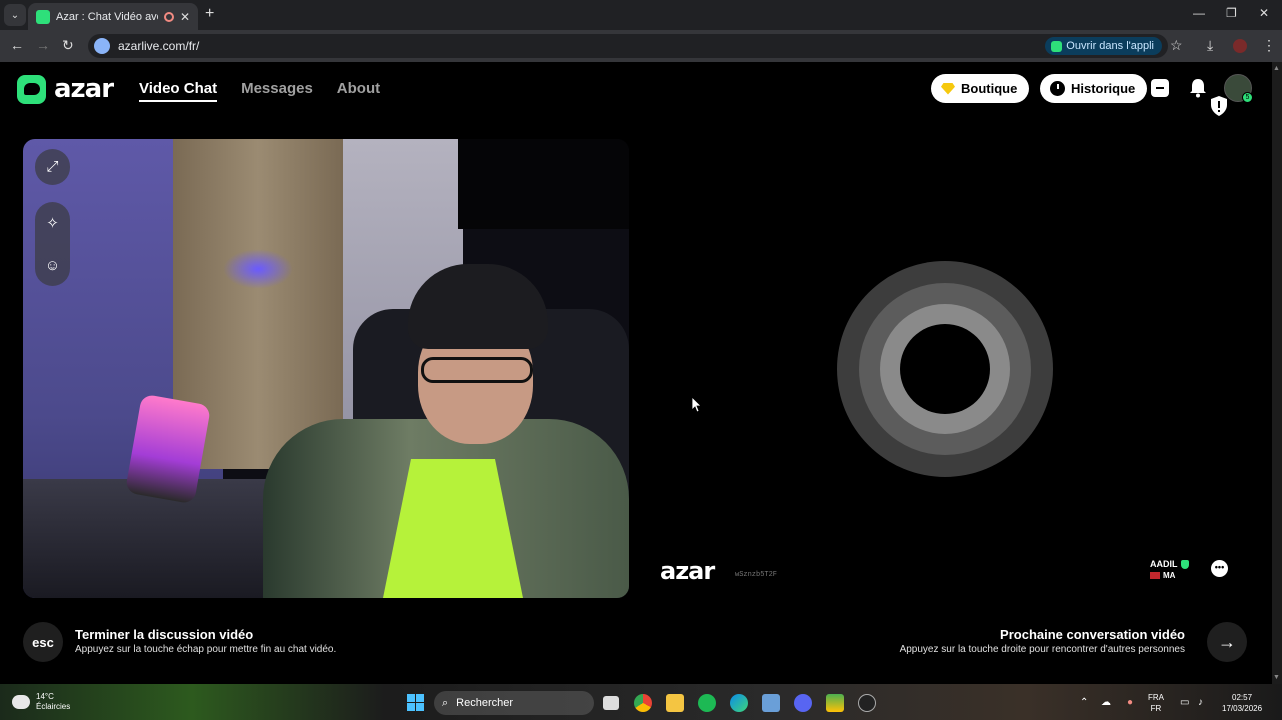 The height and width of the screenshot is (720, 1282). I want to click on inbox-icon, so click(1160, 88).